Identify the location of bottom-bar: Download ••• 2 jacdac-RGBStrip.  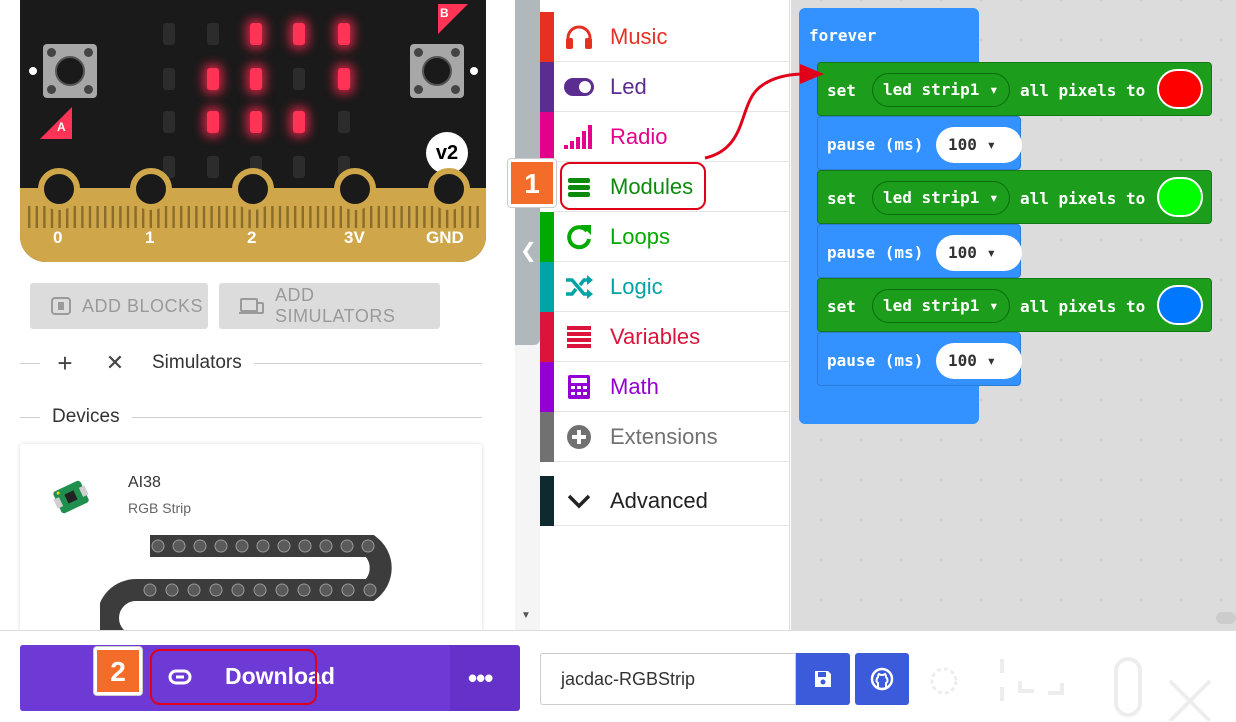
(618, 676).